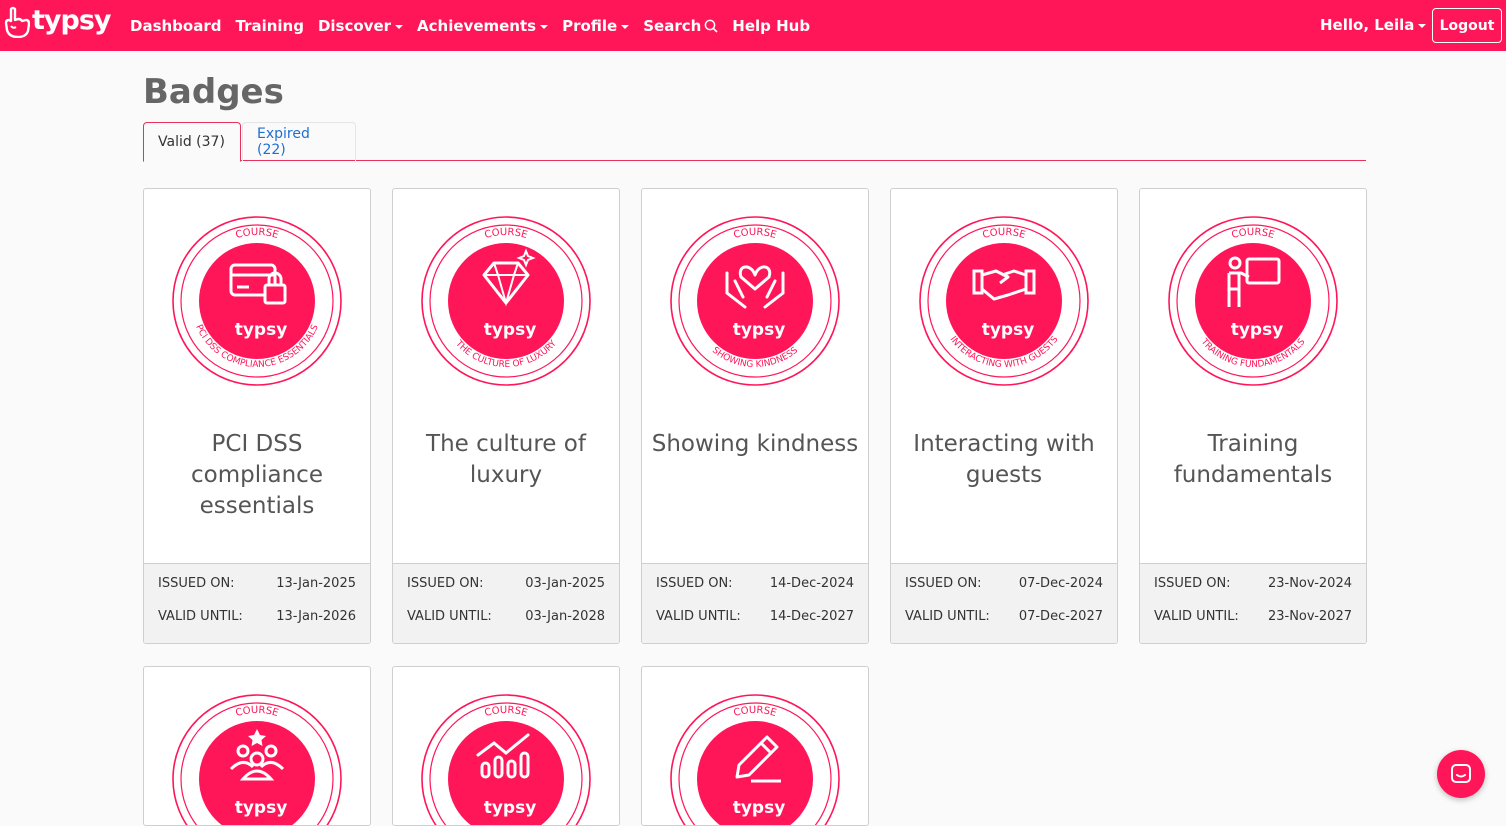 Image resolution: width=1506 pixels, height=826 pixels. What do you see at coordinates (1004, 583) in the screenshot?
I see `issued-row: ISSUED ON: 07-Dec-2024` at bounding box center [1004, 583].